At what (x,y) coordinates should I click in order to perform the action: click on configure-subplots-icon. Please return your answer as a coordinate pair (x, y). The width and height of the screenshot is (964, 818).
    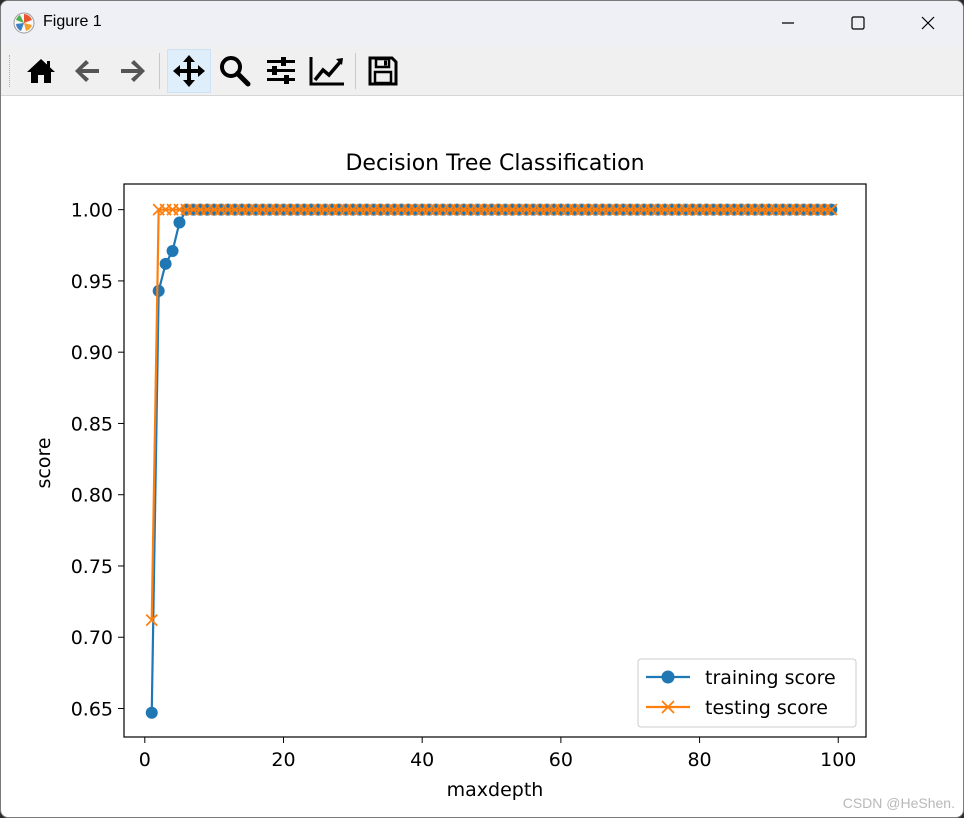
    Looking at the image, I should click on (281, 70).